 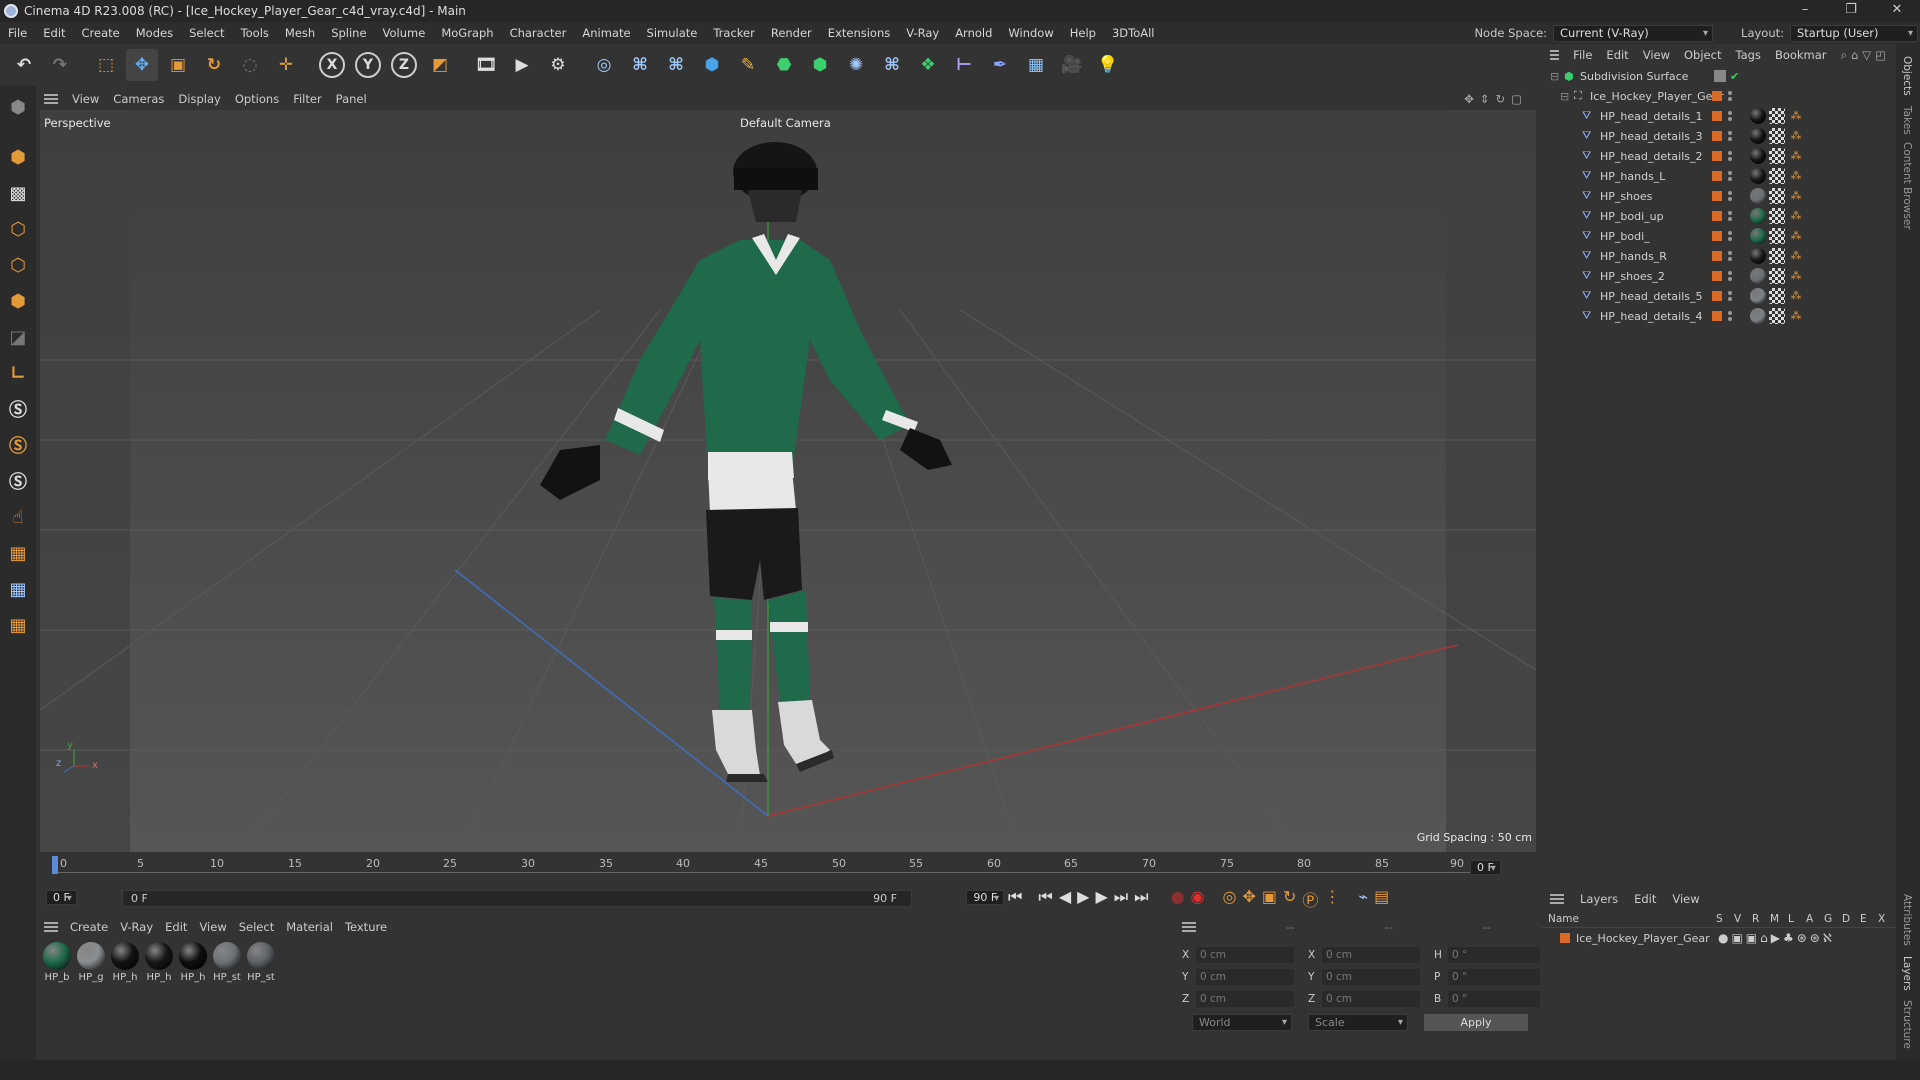 I want to click on cube-icon: ⬢, so click(x=712, y=65).